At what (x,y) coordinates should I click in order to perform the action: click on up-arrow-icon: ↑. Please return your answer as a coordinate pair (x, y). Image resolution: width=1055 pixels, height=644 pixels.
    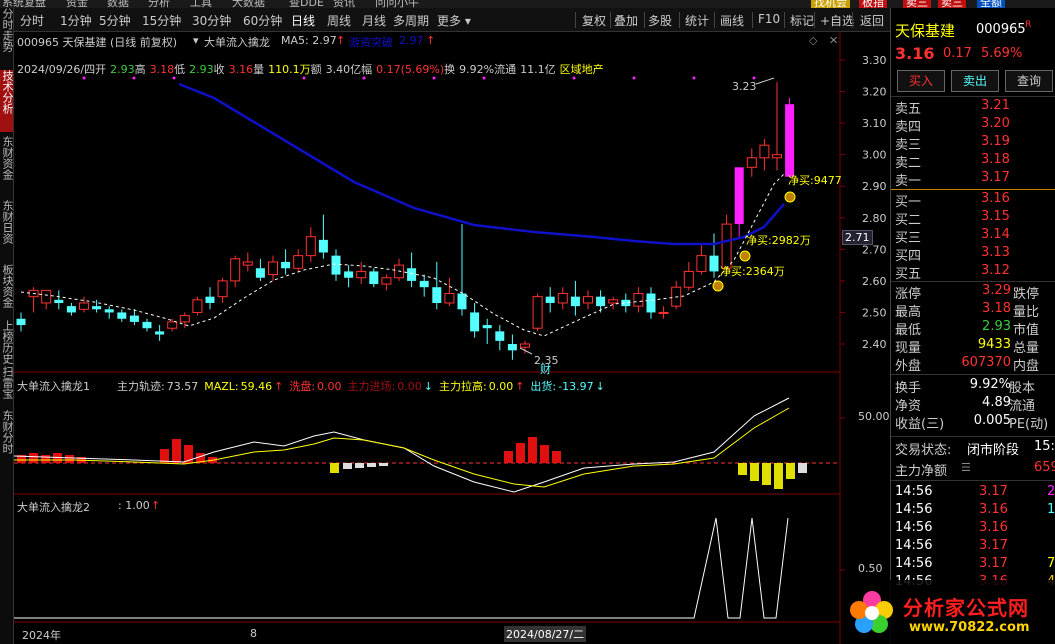
    Looking at the image, I should click on (341, 40).